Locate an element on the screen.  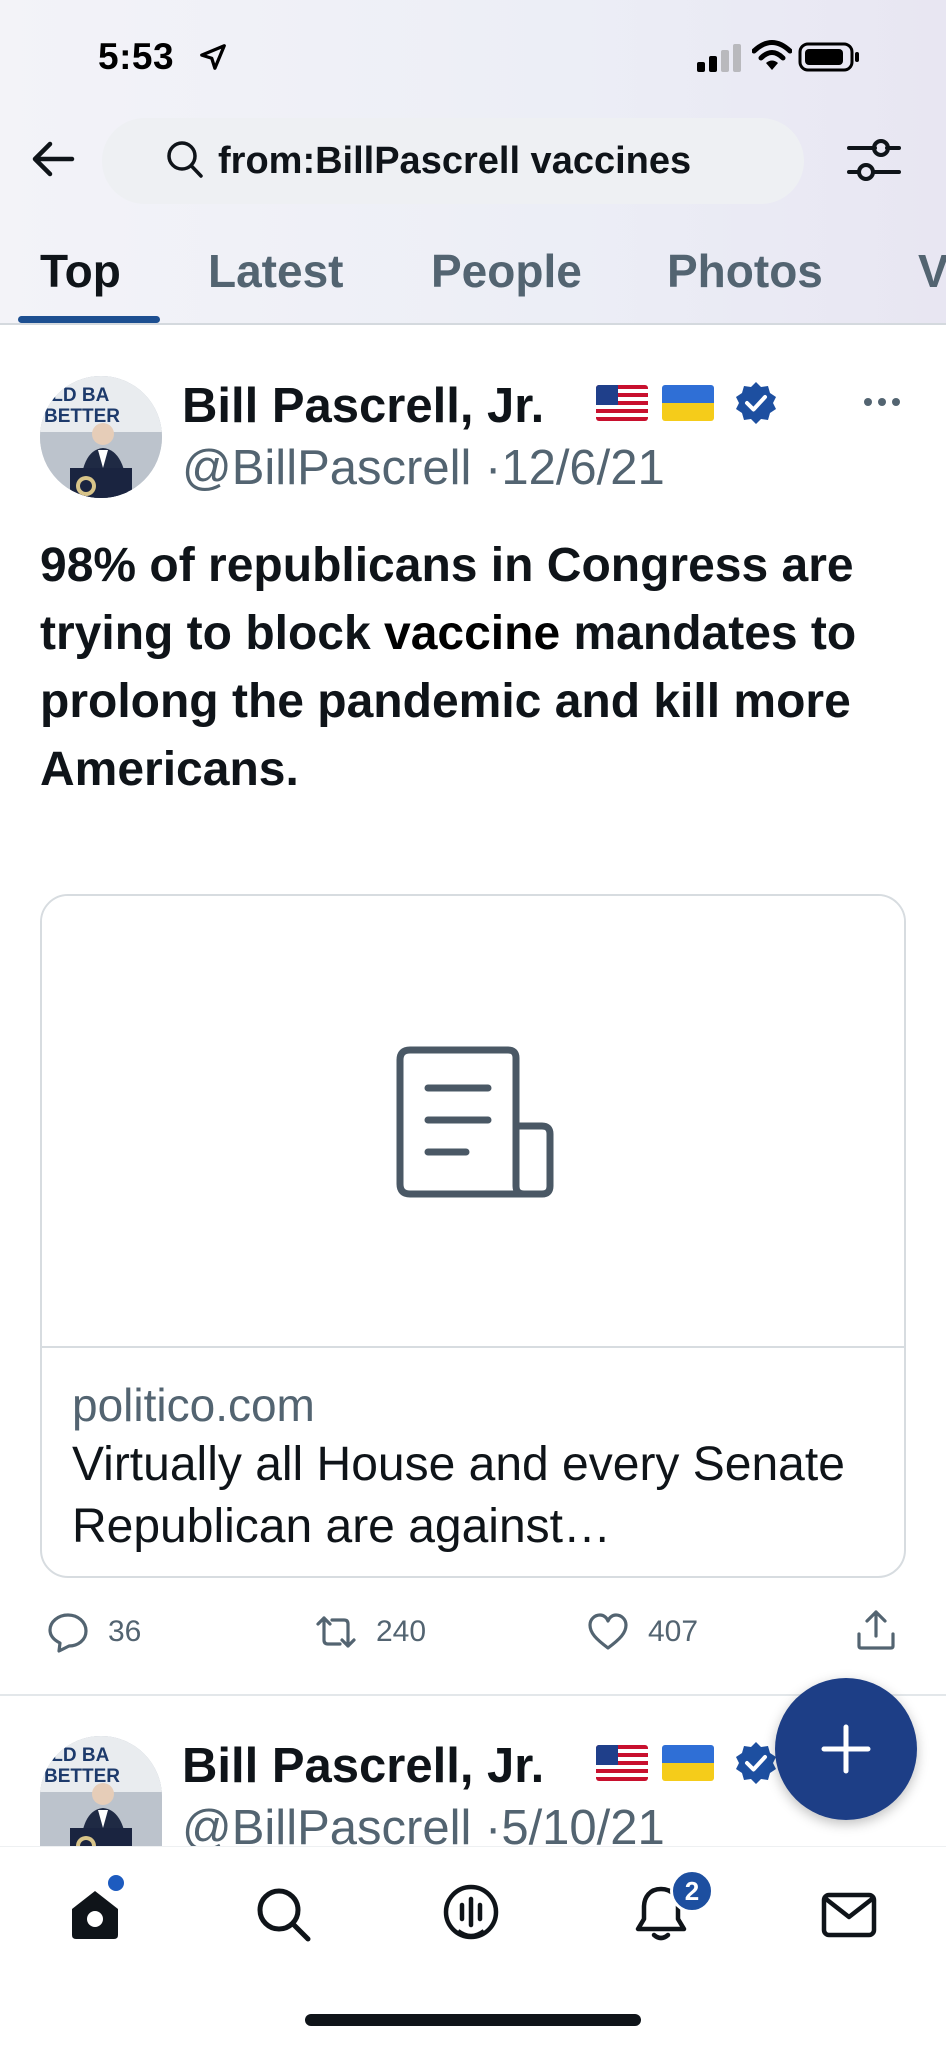
home-unread-dot is located at coordinates (116, 1883).